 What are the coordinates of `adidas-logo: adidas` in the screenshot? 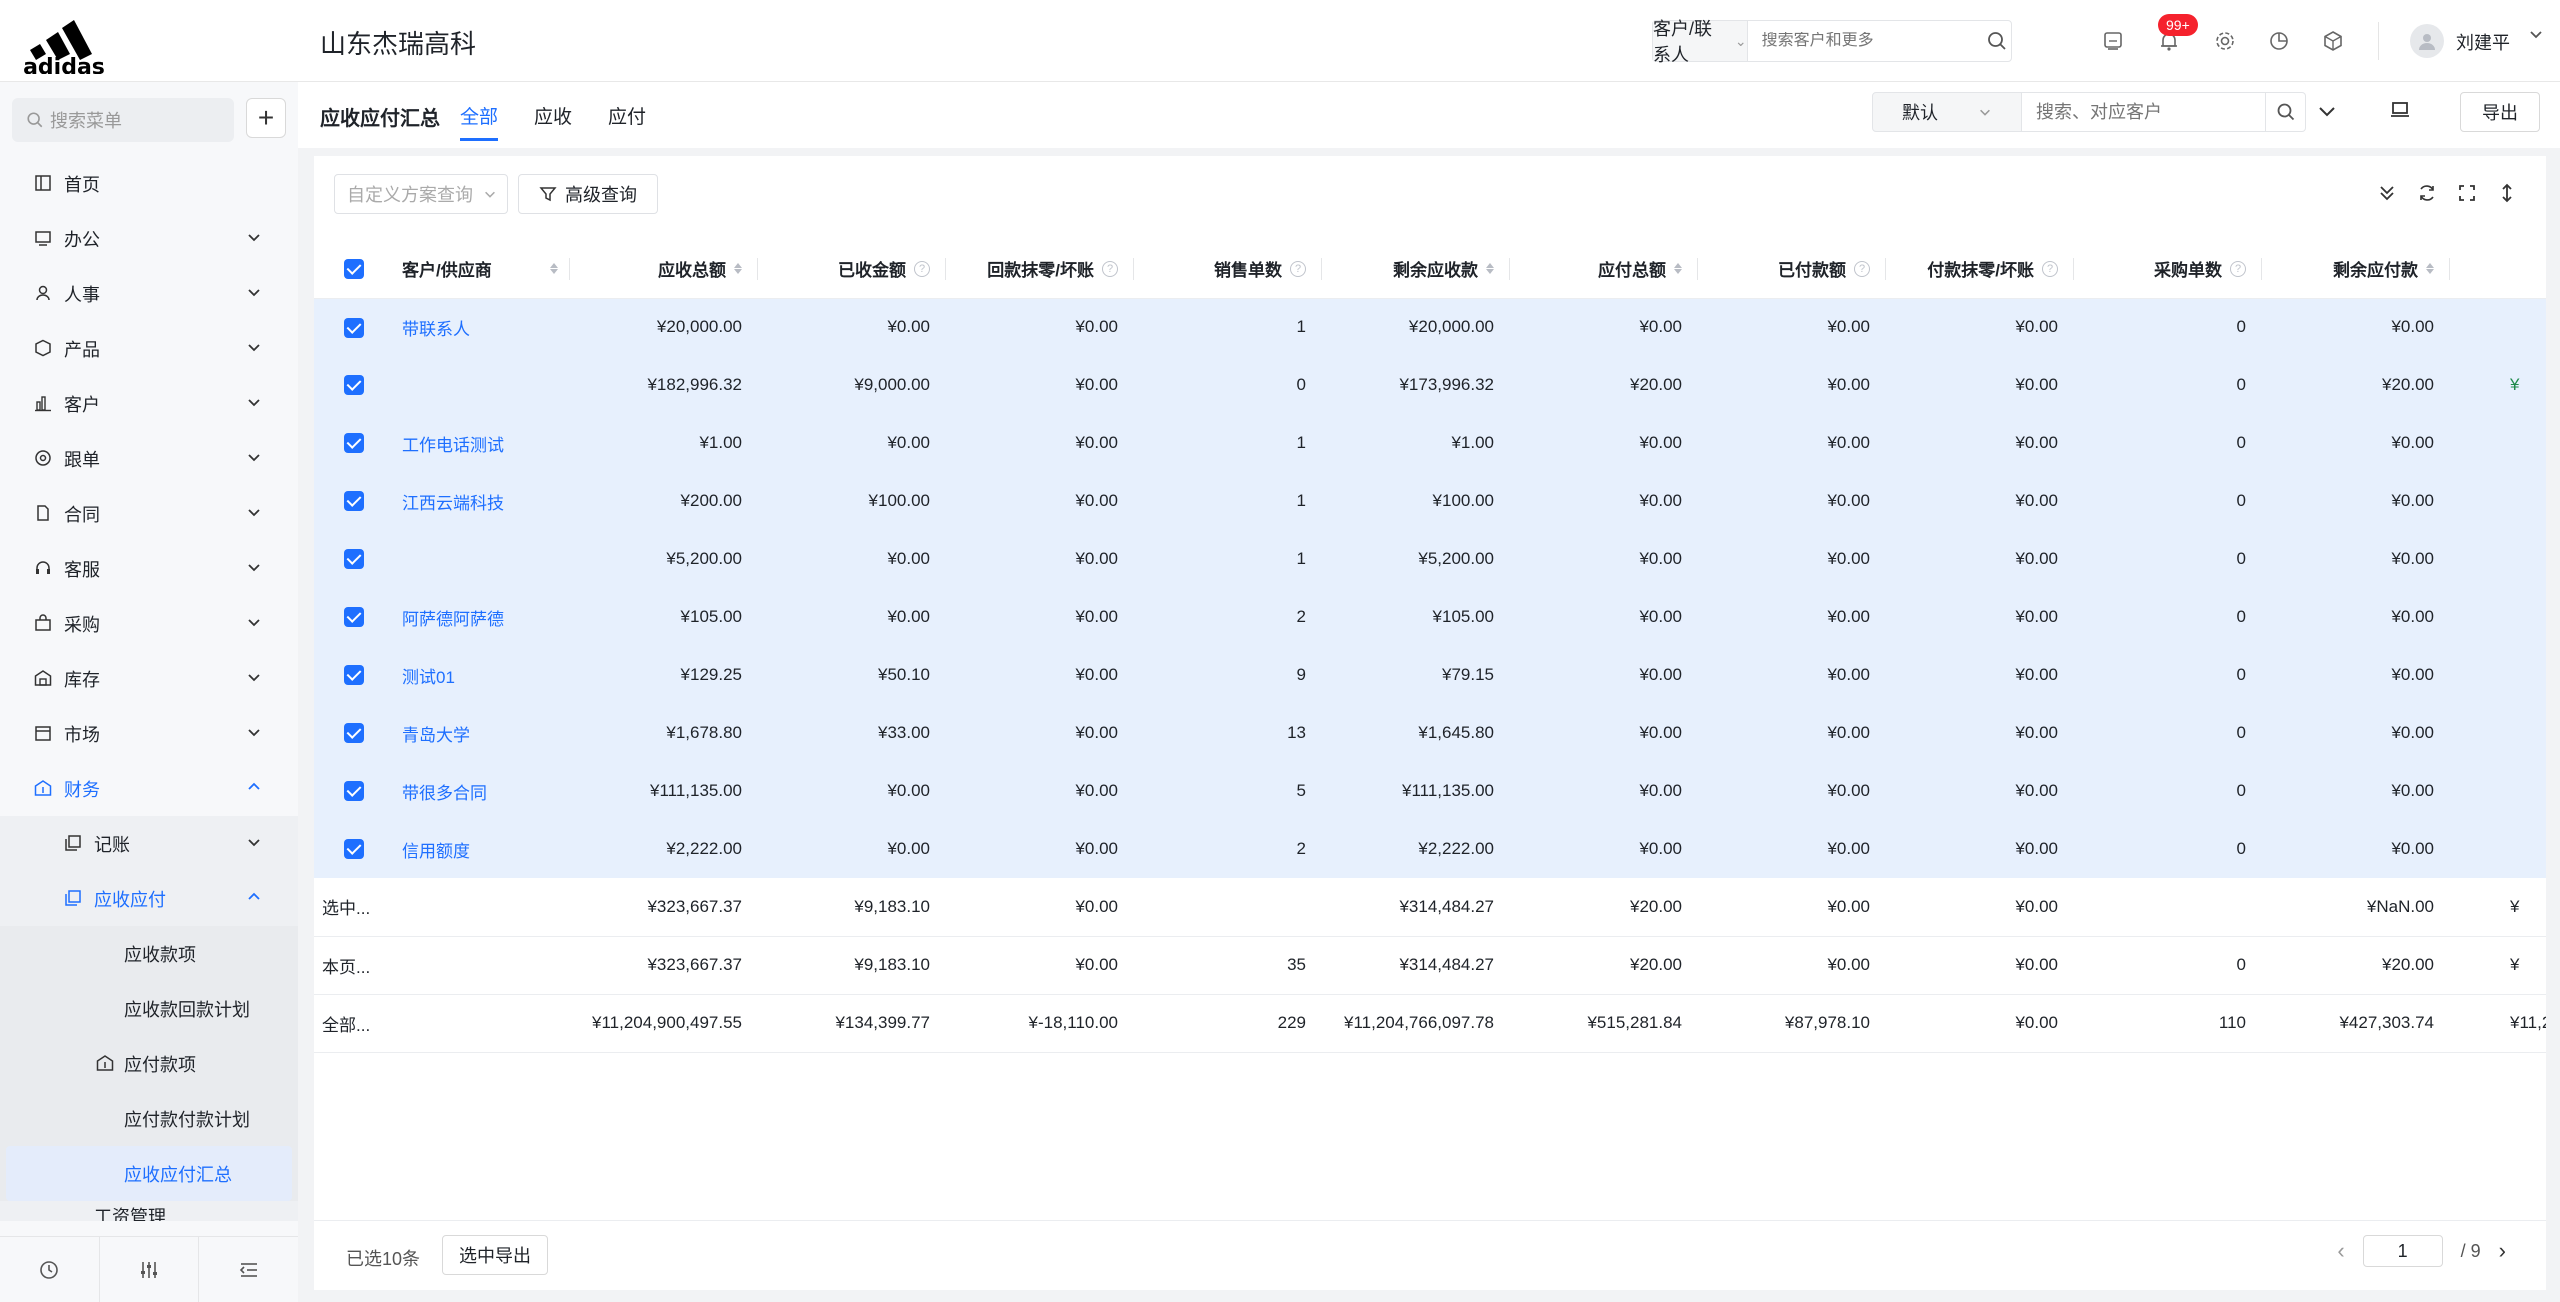 It's located at (64, 42).